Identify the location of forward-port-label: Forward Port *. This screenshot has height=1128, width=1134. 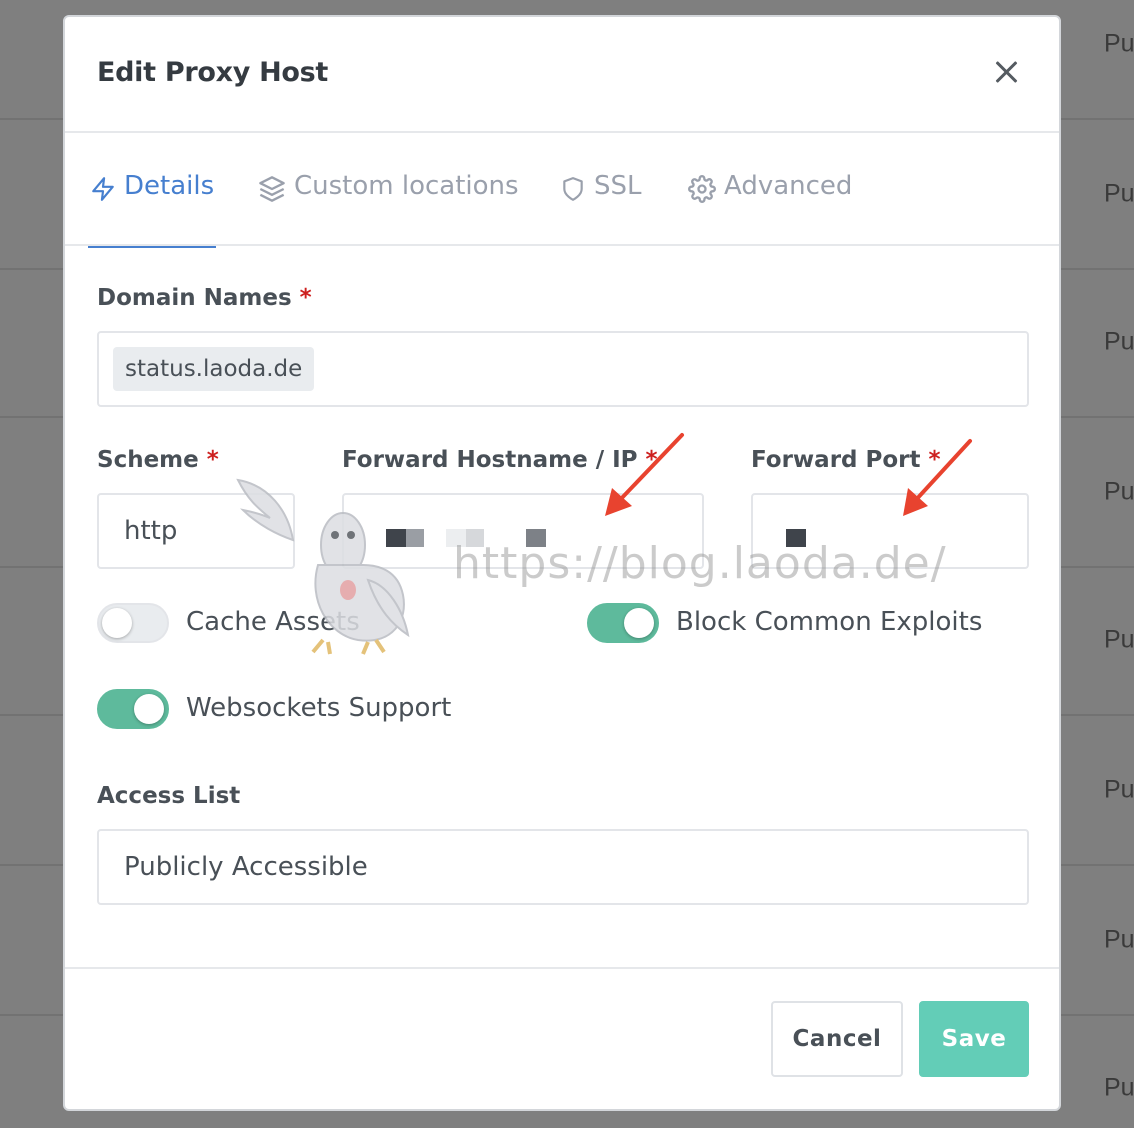
(846, 460).